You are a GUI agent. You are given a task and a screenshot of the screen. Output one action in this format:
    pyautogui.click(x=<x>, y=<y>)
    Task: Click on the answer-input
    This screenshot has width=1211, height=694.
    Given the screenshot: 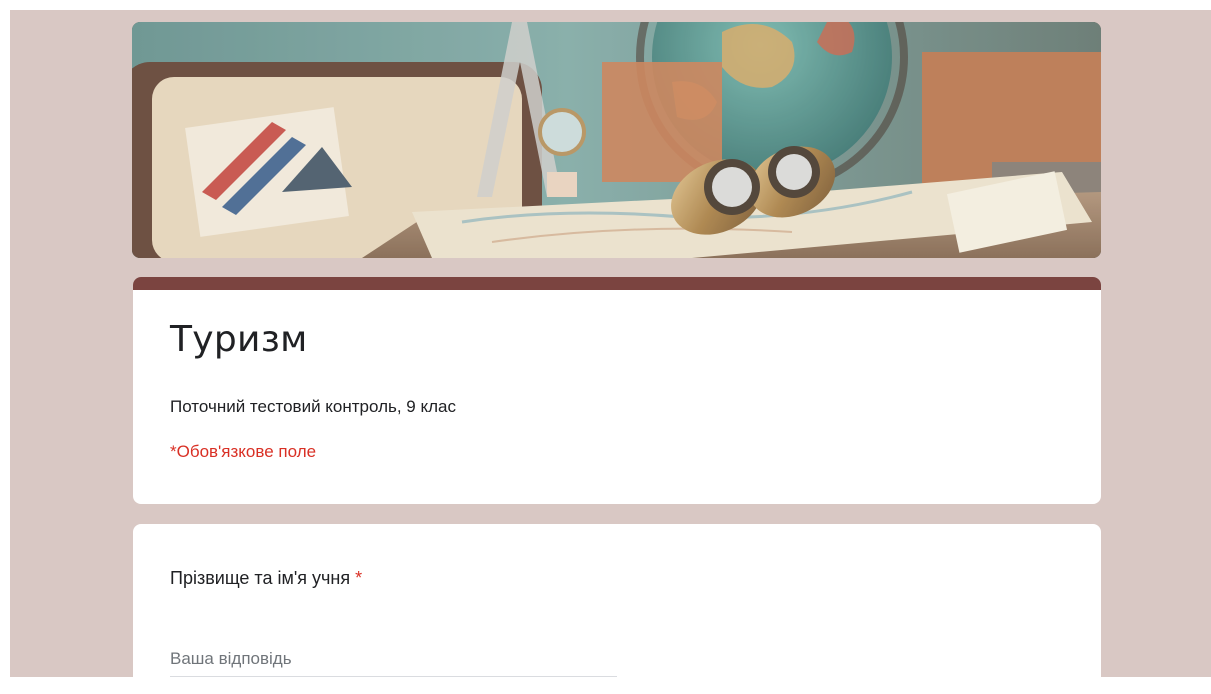 What is the action you would take?
    pyautogui.click(x=393, y=659)
    